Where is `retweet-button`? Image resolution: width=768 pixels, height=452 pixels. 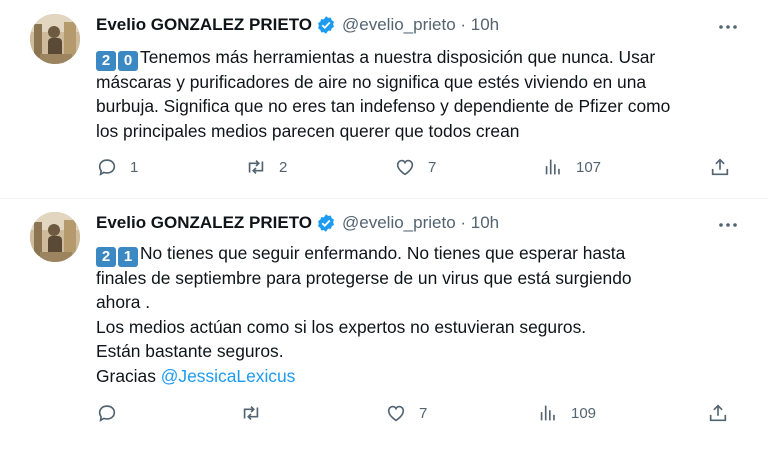 retweet-button is located at coordinates (257, 413).